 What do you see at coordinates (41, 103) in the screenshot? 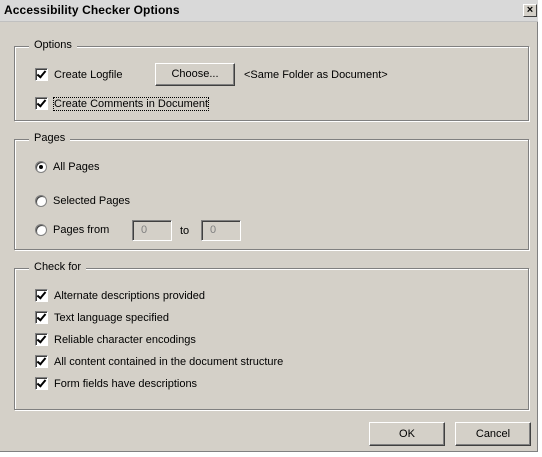
I see `create-comments-check-box` at bounding box center [41, 103].